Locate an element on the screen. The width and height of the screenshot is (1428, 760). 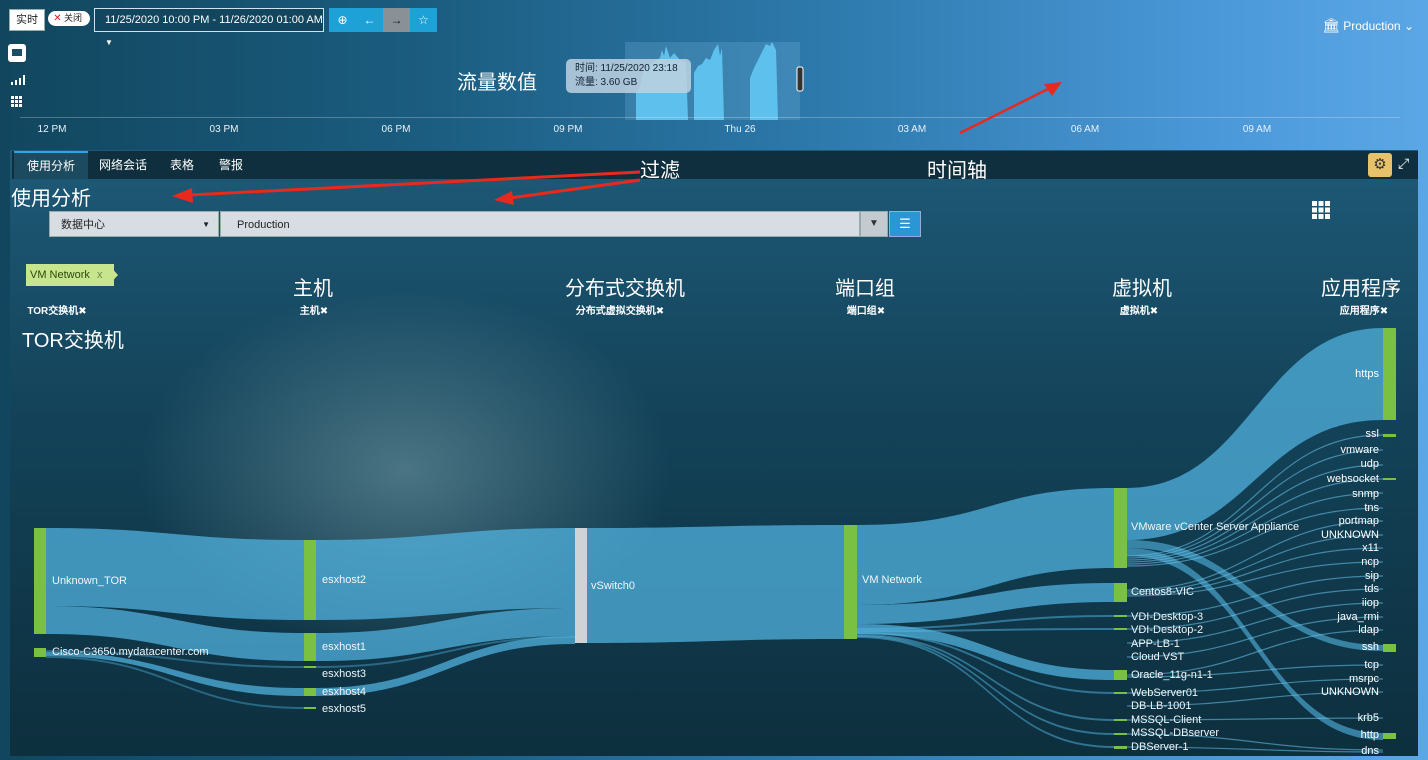
node-label: DB-LB-1001 is located at coordinates (1161, 706).